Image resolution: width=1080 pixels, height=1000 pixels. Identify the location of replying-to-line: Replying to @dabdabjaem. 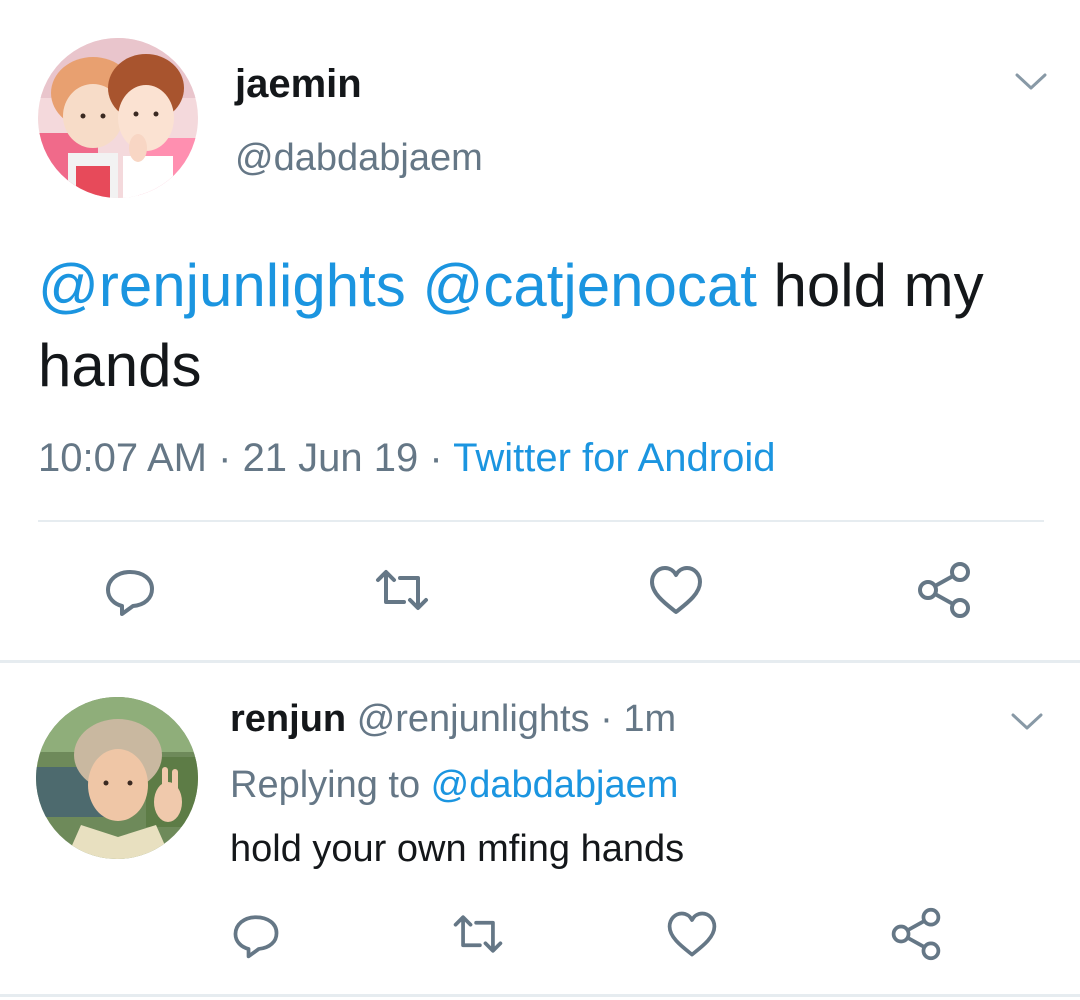
(454, 785).